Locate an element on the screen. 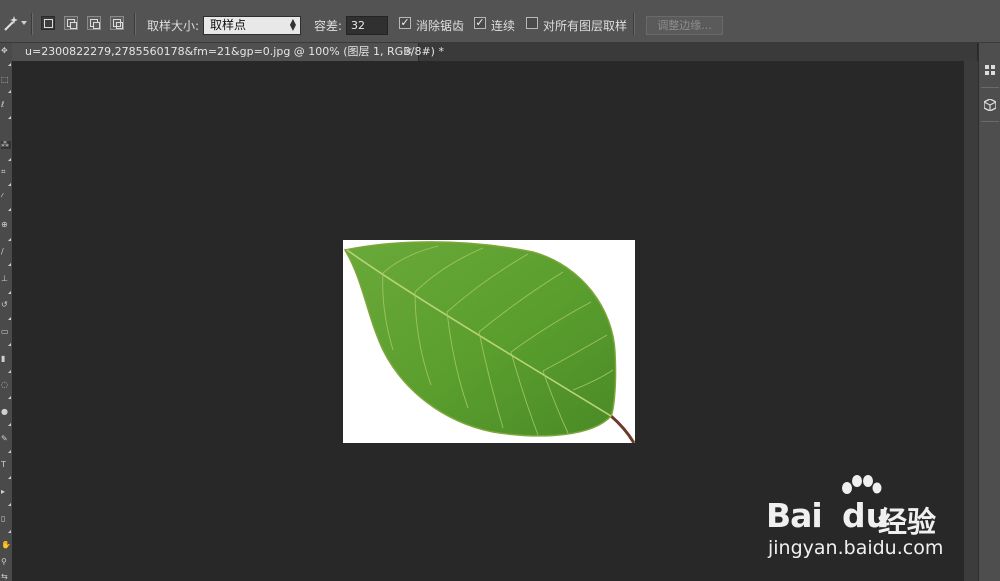 The width and height of the screenshot is (1000, 581). path-selection-tool-icon: ▸ is located at coordinates (6, 492).